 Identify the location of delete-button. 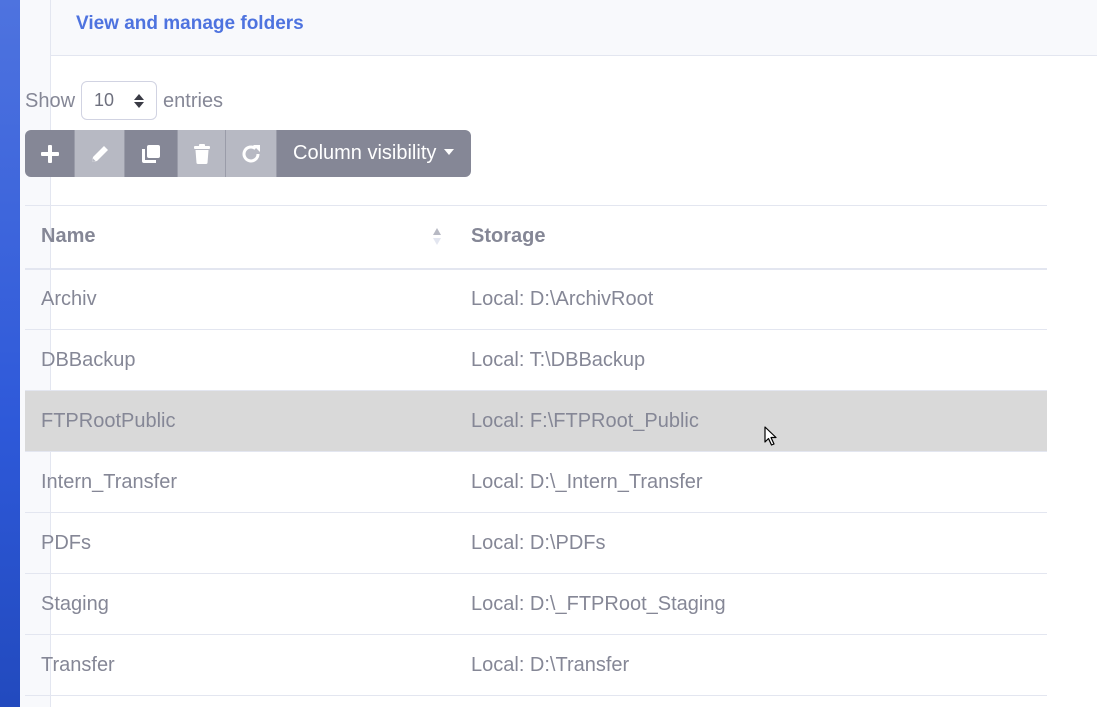
(202, 153).